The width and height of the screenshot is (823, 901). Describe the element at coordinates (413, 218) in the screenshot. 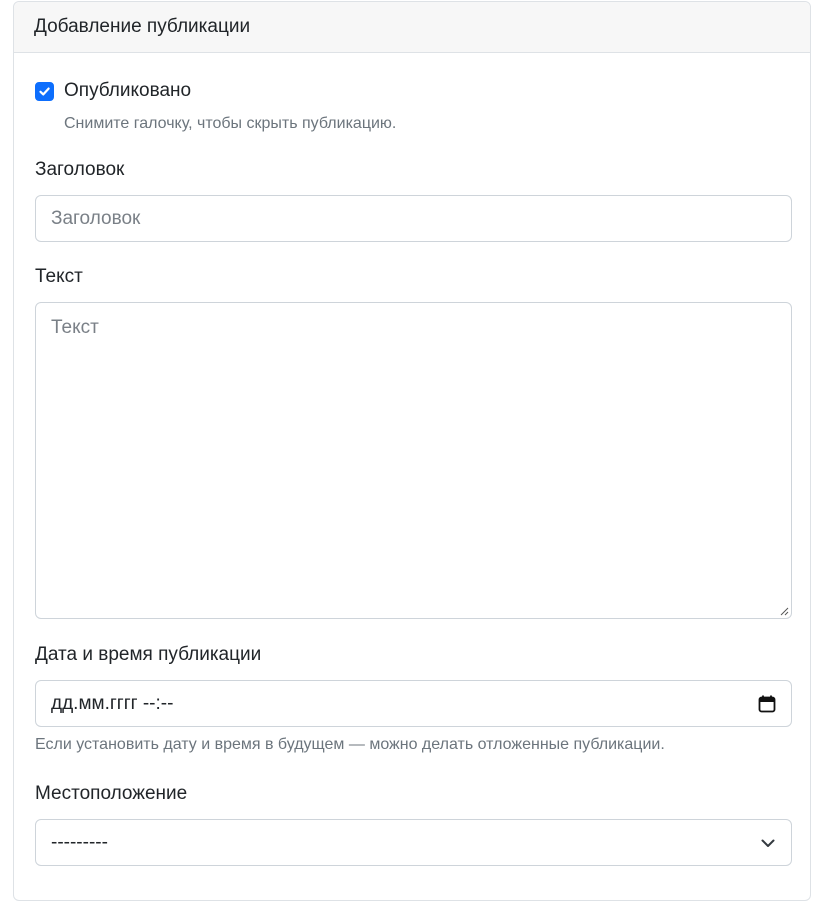

I see `title-input` at that location.